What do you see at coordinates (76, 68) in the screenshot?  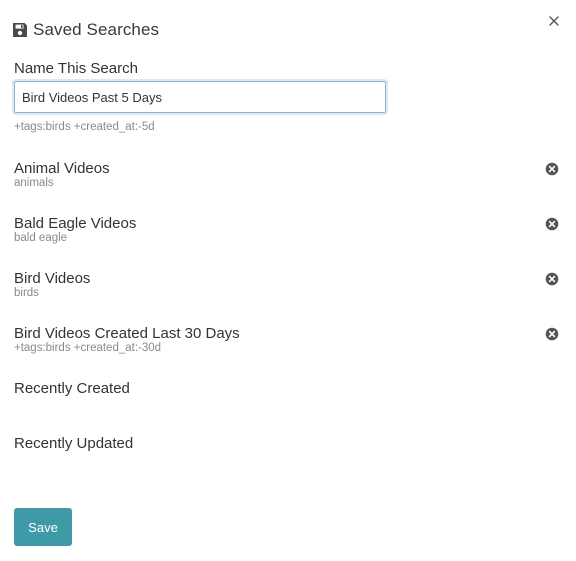 I see `search-name-label: Name This Search` at bounding box center [76, 68].